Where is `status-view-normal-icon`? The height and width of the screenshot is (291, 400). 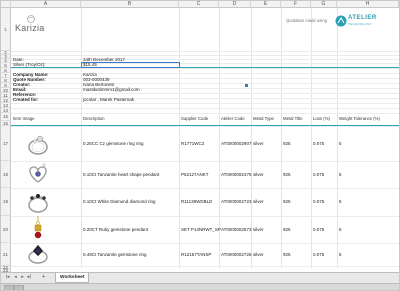 status-view-normal-icon is located at coordinates (9, 287).